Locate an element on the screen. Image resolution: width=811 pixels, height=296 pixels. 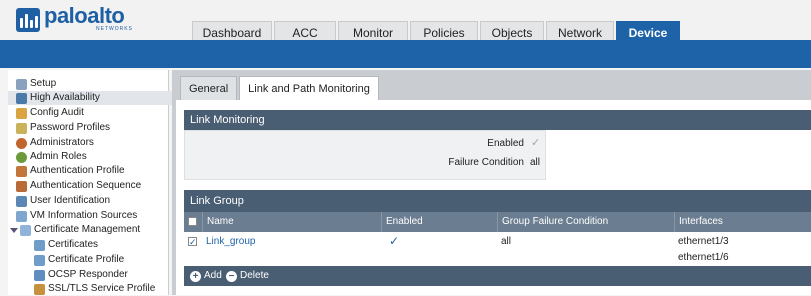
sidebar-item-label: Authentication Profile is located at coordinates (77, 170).